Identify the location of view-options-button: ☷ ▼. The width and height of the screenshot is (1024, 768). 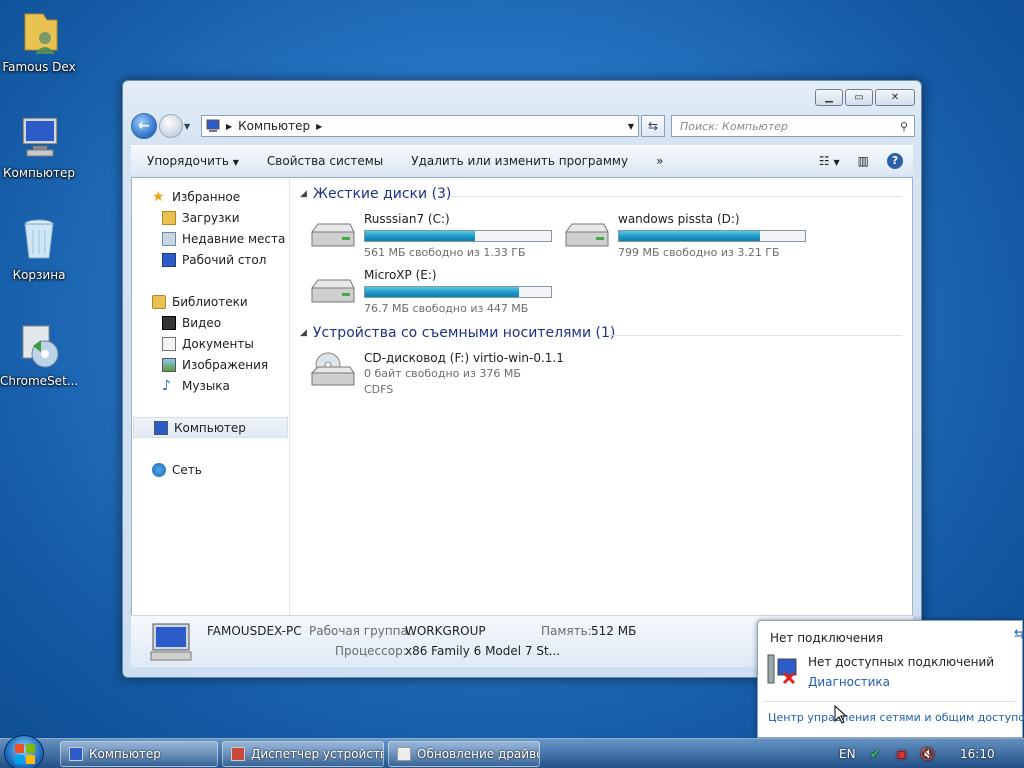
(829, 161).